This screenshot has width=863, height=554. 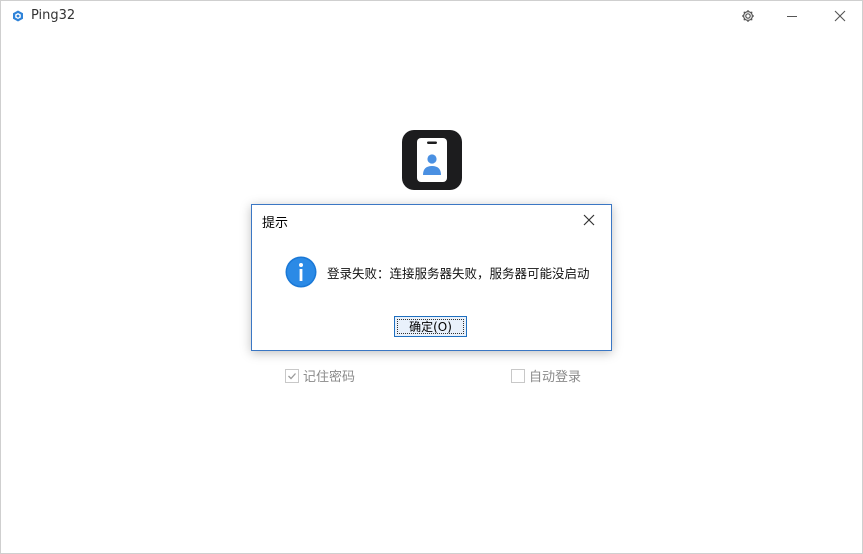 I want to click on auto-login-option: 自动登录, so click(x=546, y=375).